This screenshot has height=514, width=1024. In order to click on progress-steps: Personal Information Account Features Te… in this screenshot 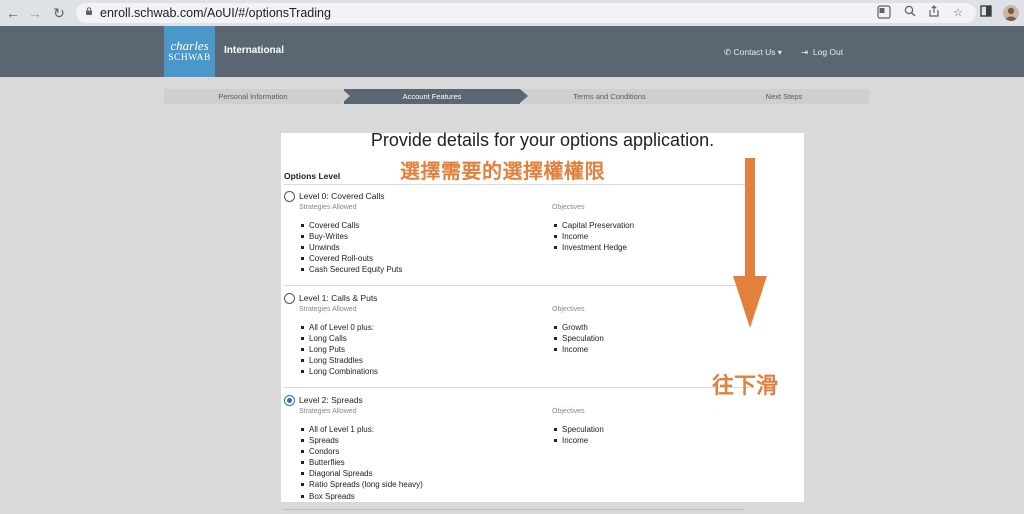, I will do `click(516, 96)`.